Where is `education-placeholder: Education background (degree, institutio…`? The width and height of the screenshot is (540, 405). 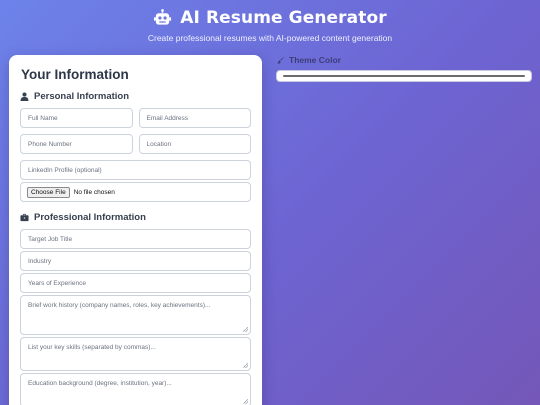
education-placeholder: Education background (degree, institutio… is located at coordinates (100, 383).